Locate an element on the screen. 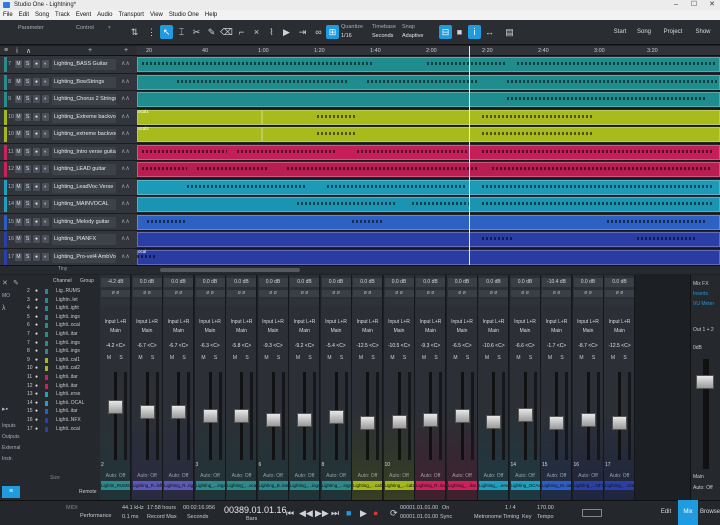  list-item: 2 ● Lig..RUMS is located at coordinates (60, 291).